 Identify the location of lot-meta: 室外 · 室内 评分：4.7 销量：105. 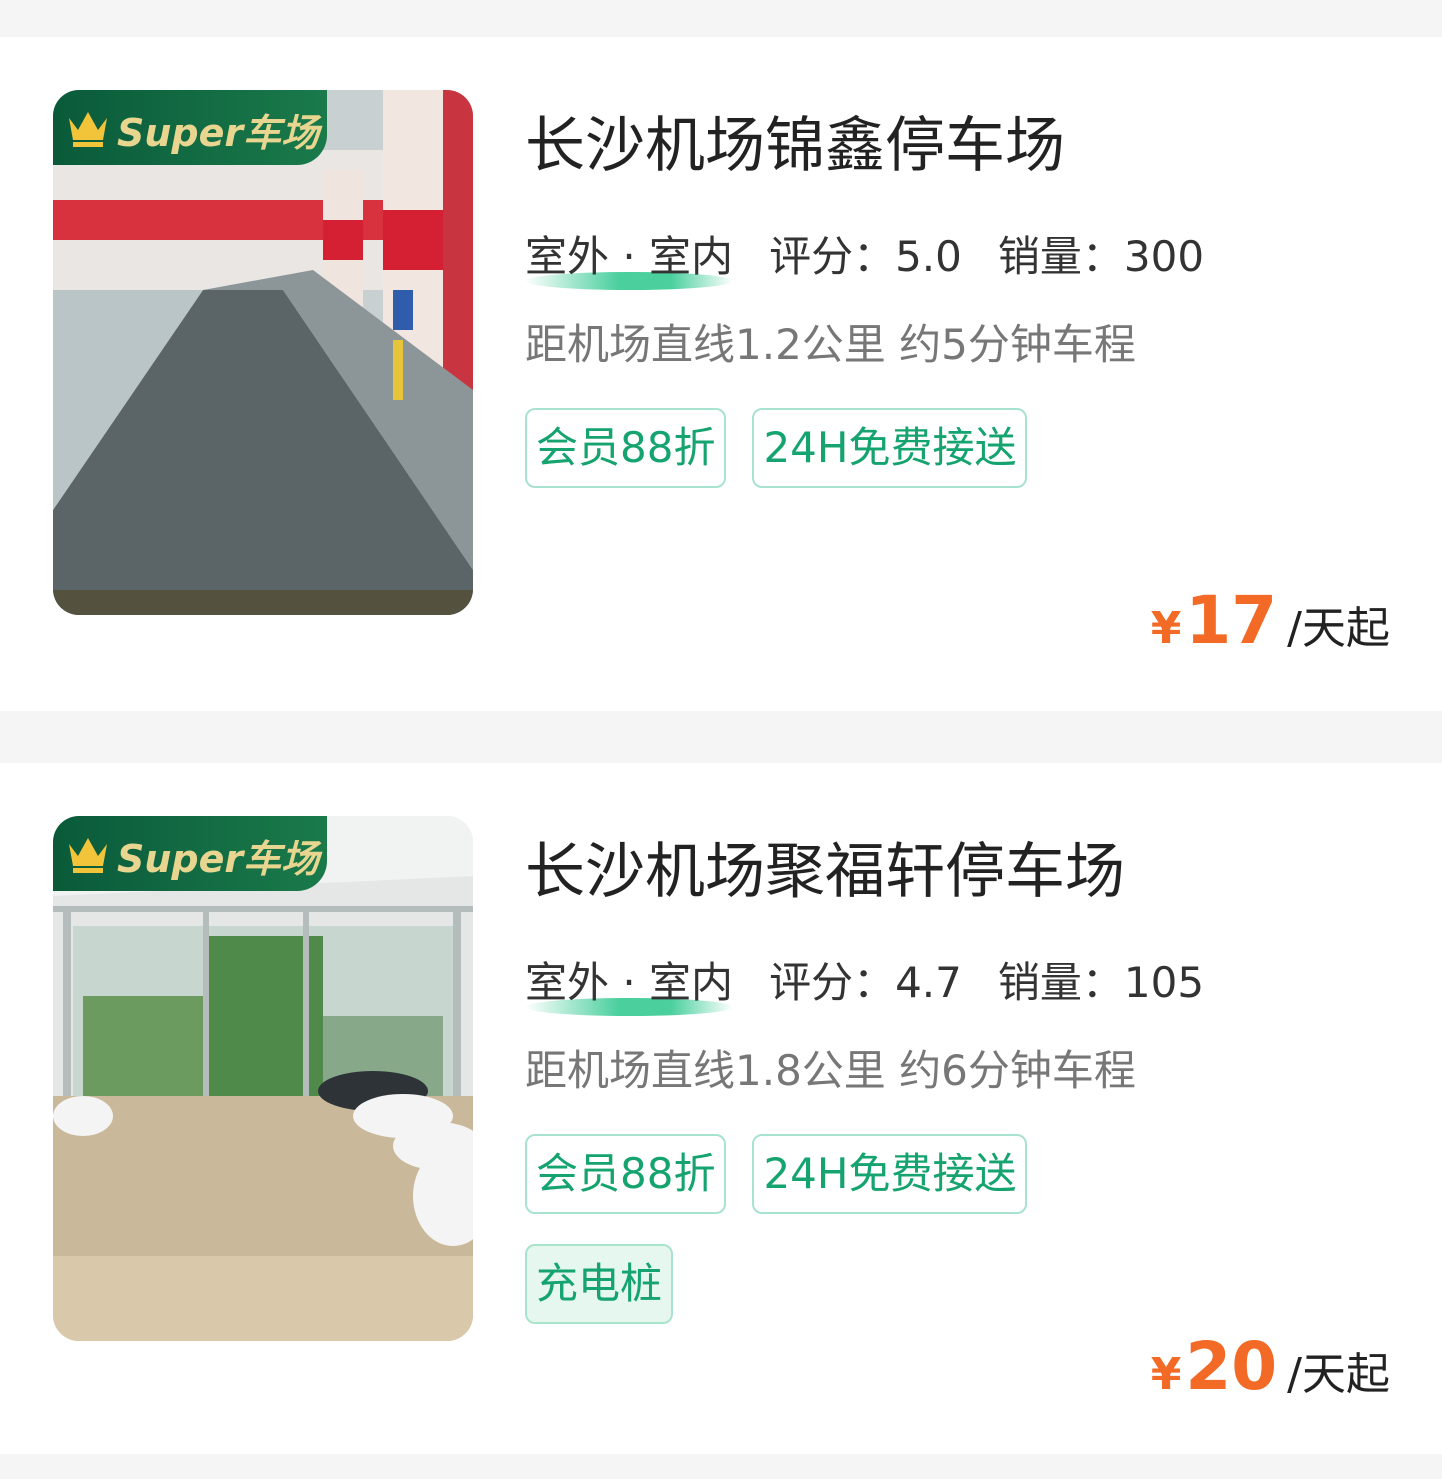
(865, 982).